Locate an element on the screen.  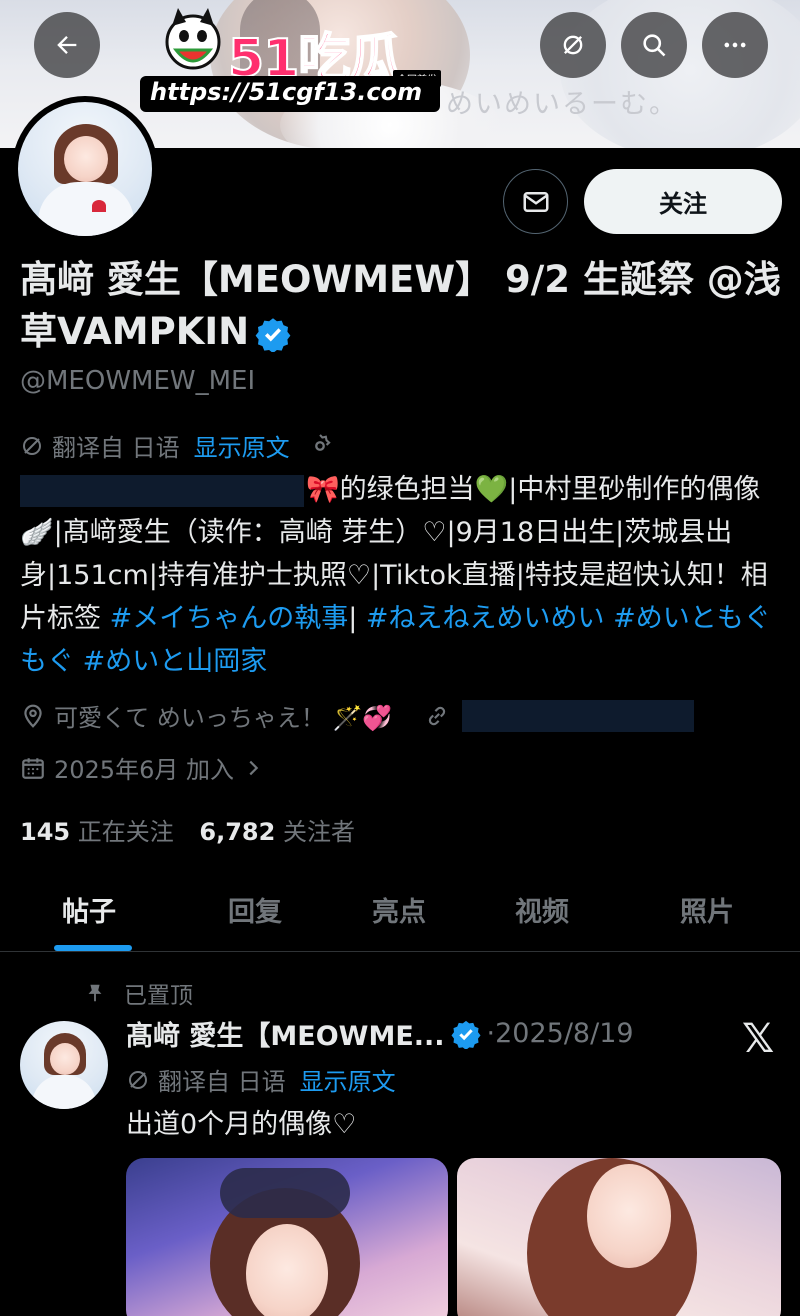
pinned-indicator: 已置顶 is located at coordinates (138, 993).